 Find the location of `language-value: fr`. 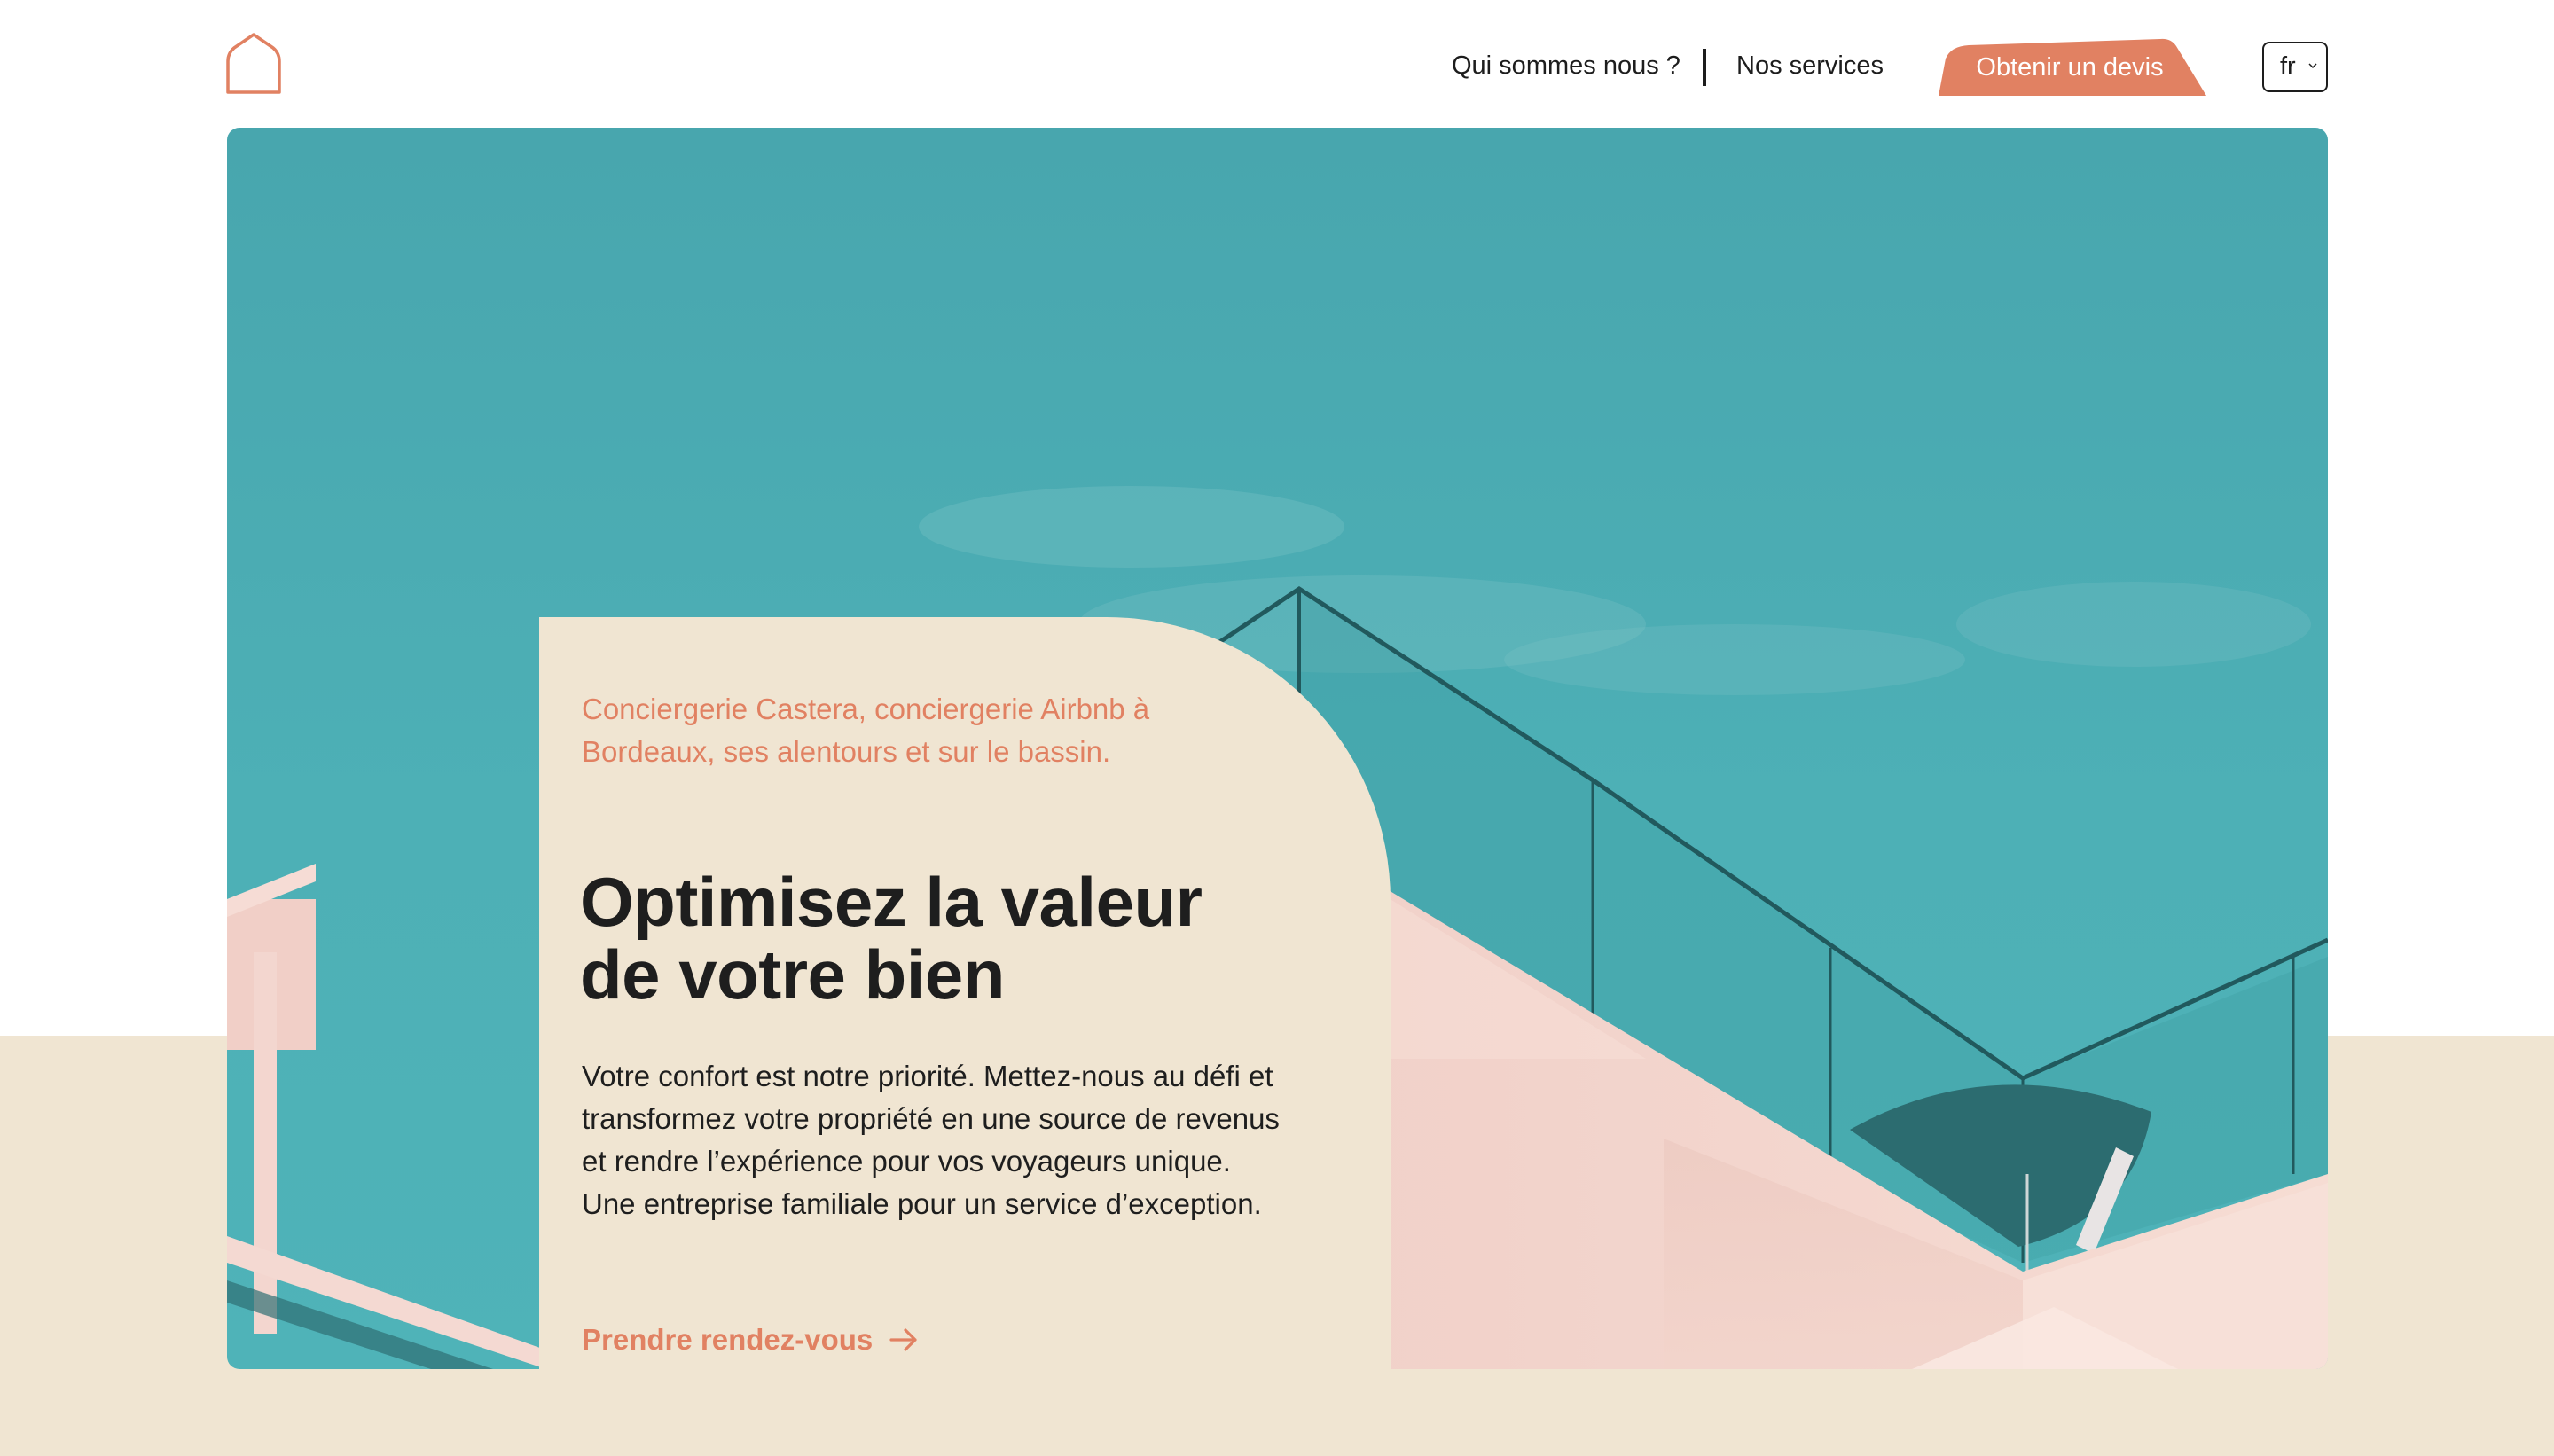

language-value: fr is located at coordinates (2288, 66).